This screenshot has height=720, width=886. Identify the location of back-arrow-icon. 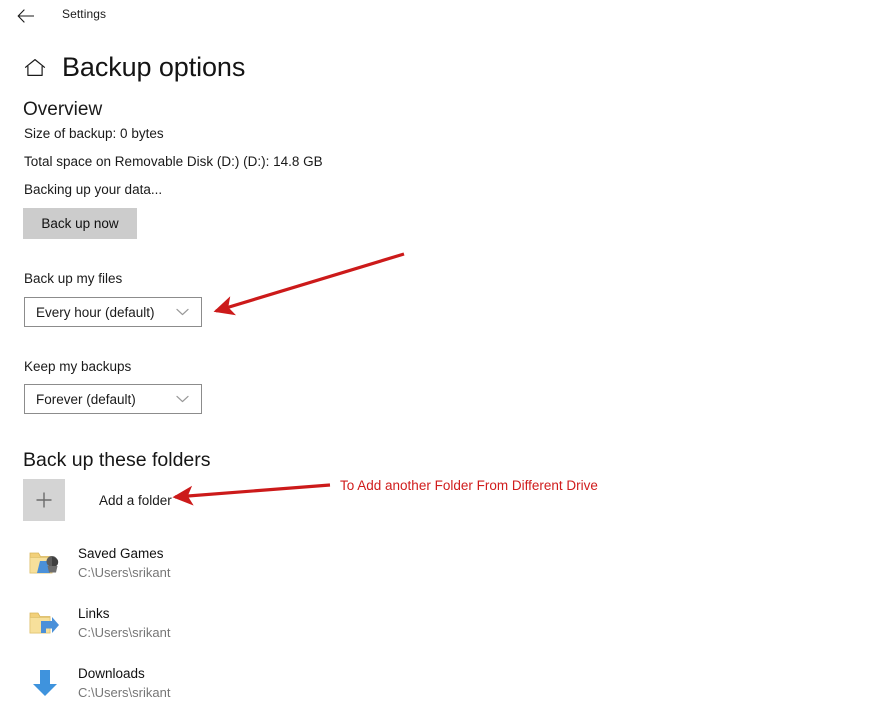
(25, 16).